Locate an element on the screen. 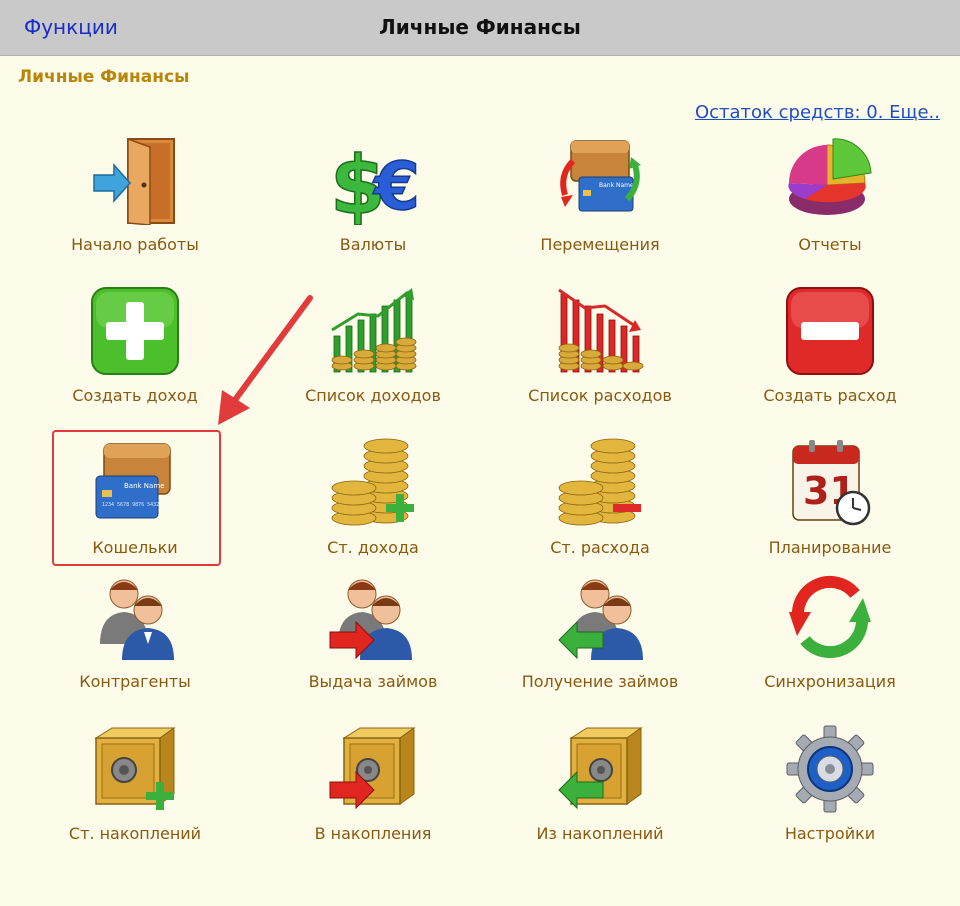 Image resolution: width=960 pixels, height=906 pixels. wallet-card-icon: Bank Name 1234 5678 9876 5432 is located at coordinates (135, 483).